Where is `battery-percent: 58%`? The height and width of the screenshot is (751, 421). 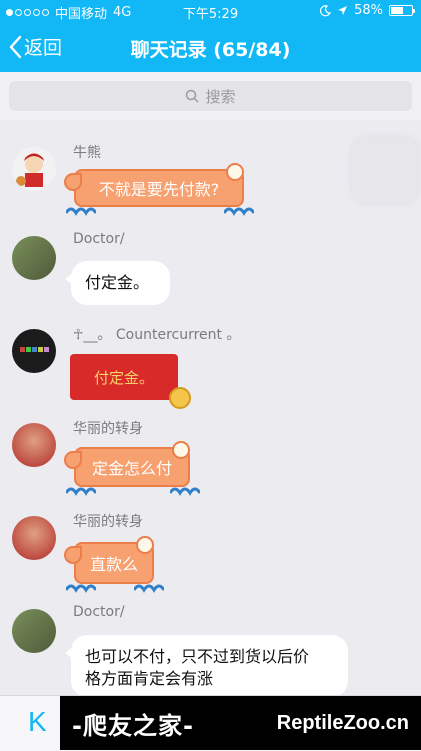
battery-percent: 58% is located at coordinates (368, 10).